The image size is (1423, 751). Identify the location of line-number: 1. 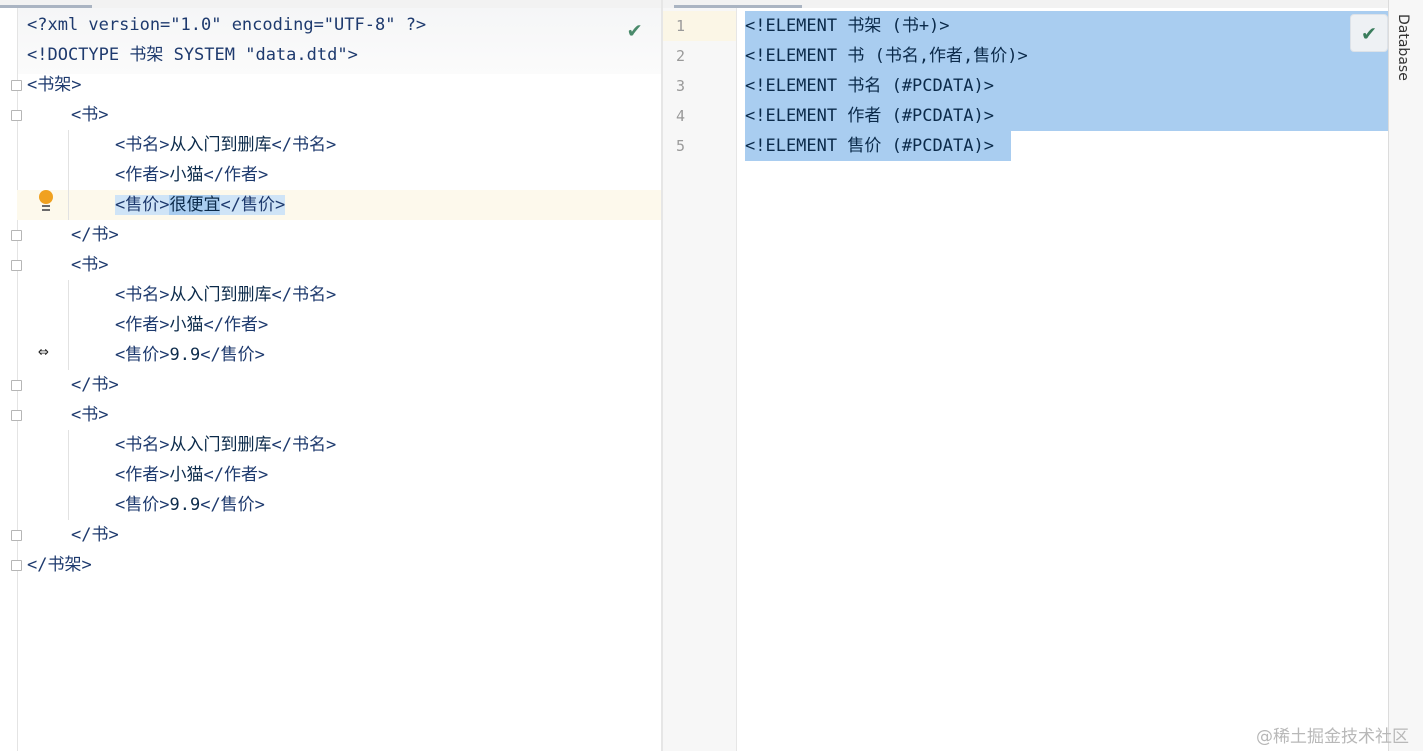
(680, 26).